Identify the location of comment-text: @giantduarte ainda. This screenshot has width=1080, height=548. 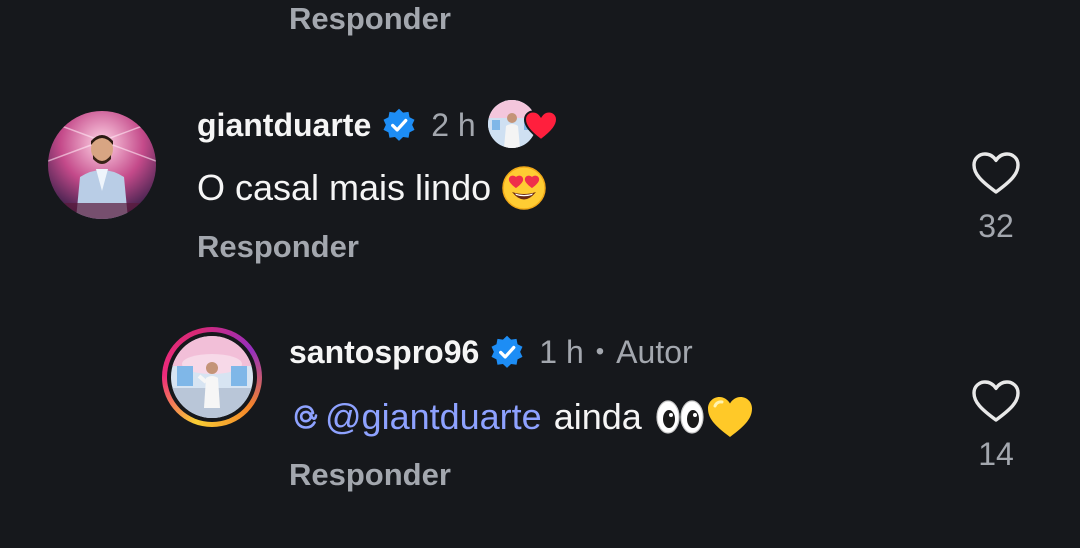
(521, 417).